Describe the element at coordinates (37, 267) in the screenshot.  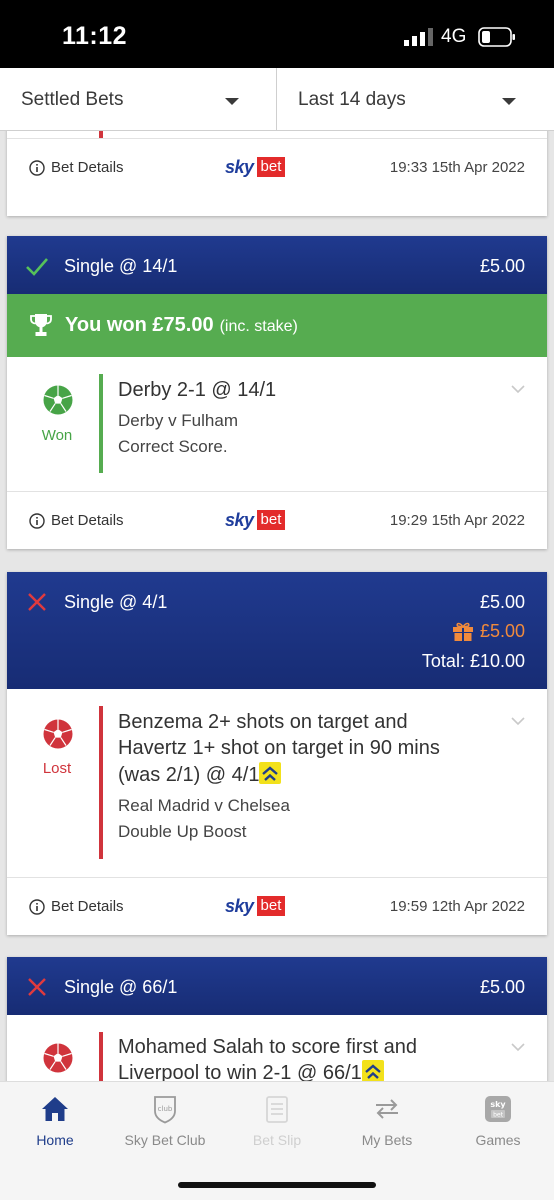
I see `check-icon` at that location.